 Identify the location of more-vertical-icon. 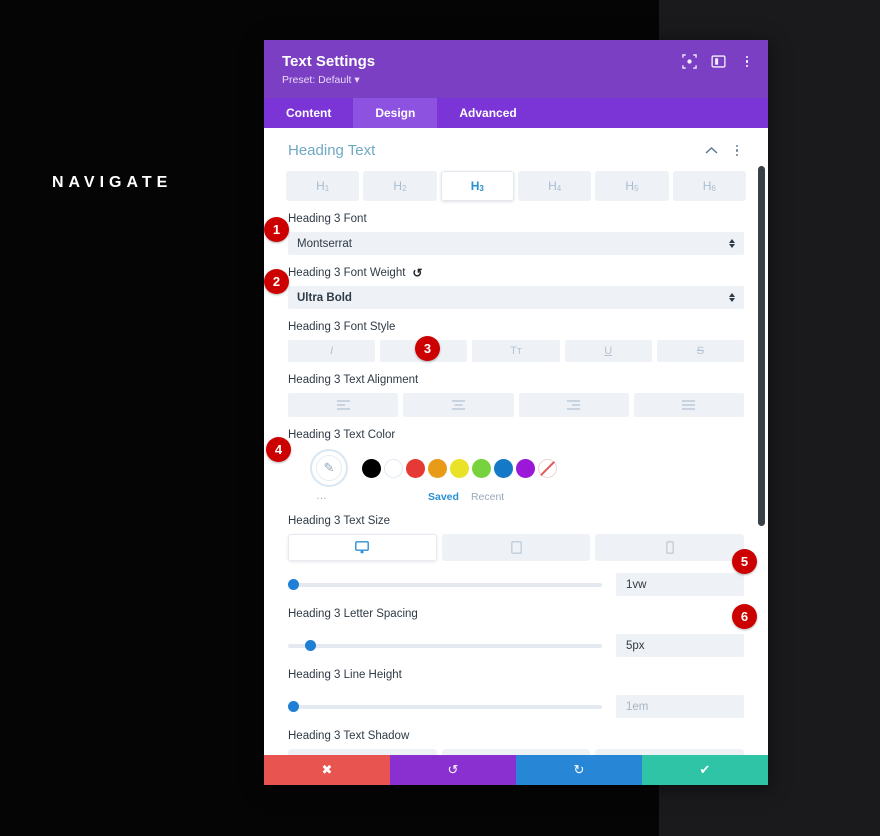
(747, 61).